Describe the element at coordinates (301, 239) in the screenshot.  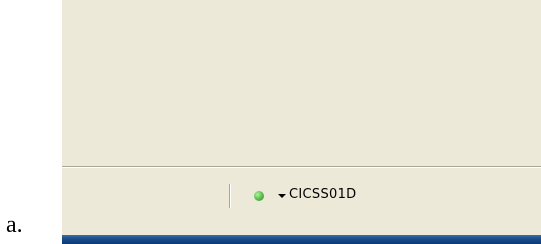
I see `taskbar-strip` at that location.